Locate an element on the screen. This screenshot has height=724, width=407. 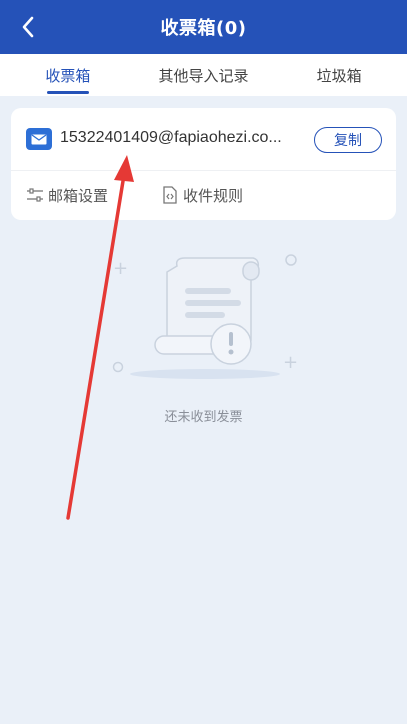
tab-other-imports: 其他导入记录 is located at coordinates (204, 75).